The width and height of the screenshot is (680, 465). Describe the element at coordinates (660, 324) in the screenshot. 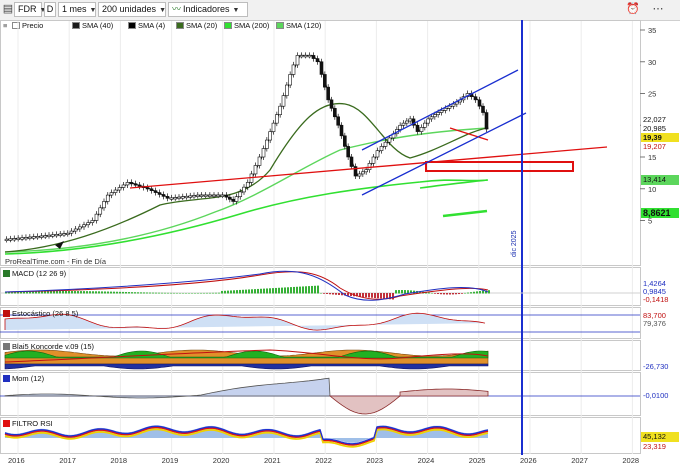

I see `stoch-tag-2: 79,376` at that location.